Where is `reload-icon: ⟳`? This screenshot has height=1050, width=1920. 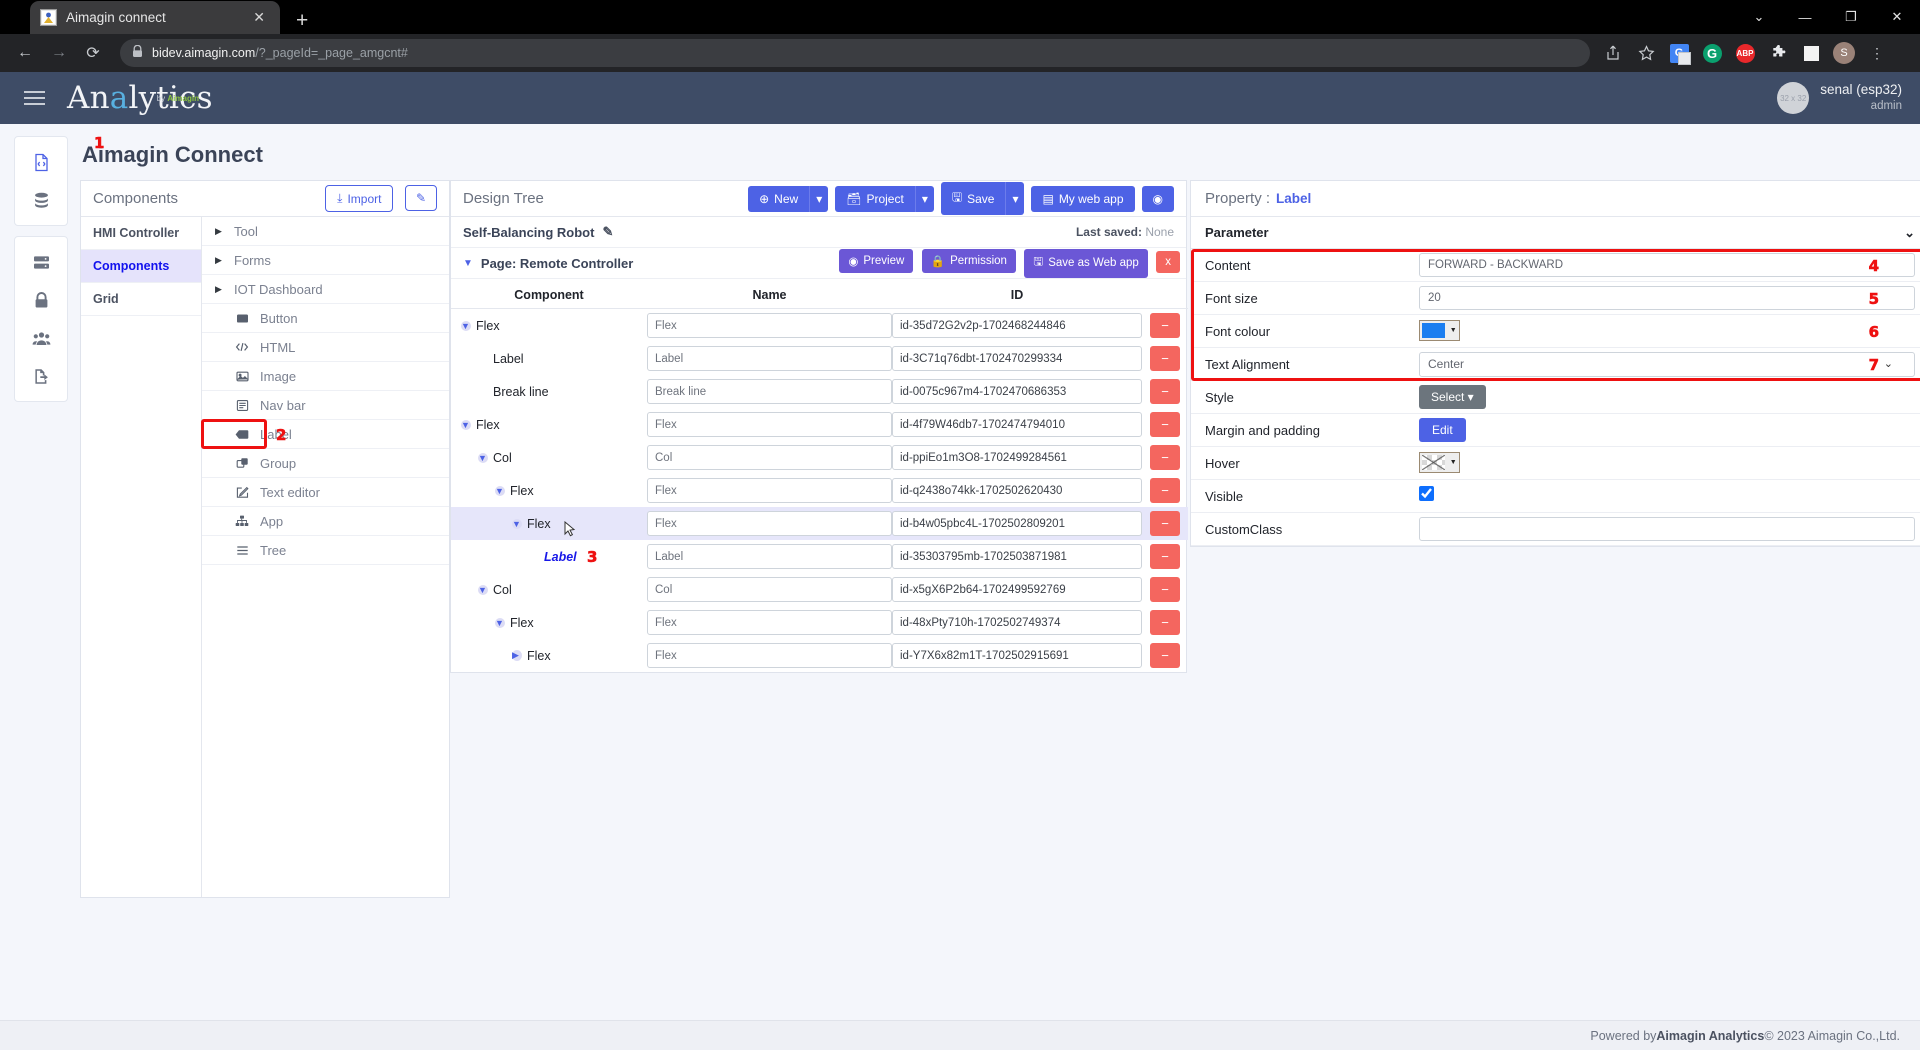 reload-icon: ⟳ is located at coordinates (93, 53).